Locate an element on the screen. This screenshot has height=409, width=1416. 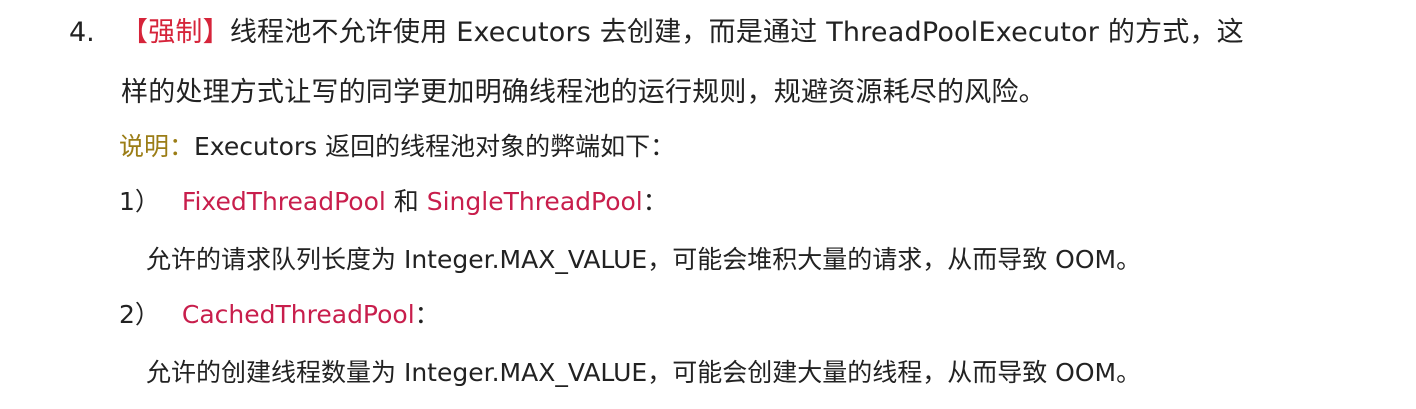
list-item-2-suffix: ： is located at coordinates (427, 314).